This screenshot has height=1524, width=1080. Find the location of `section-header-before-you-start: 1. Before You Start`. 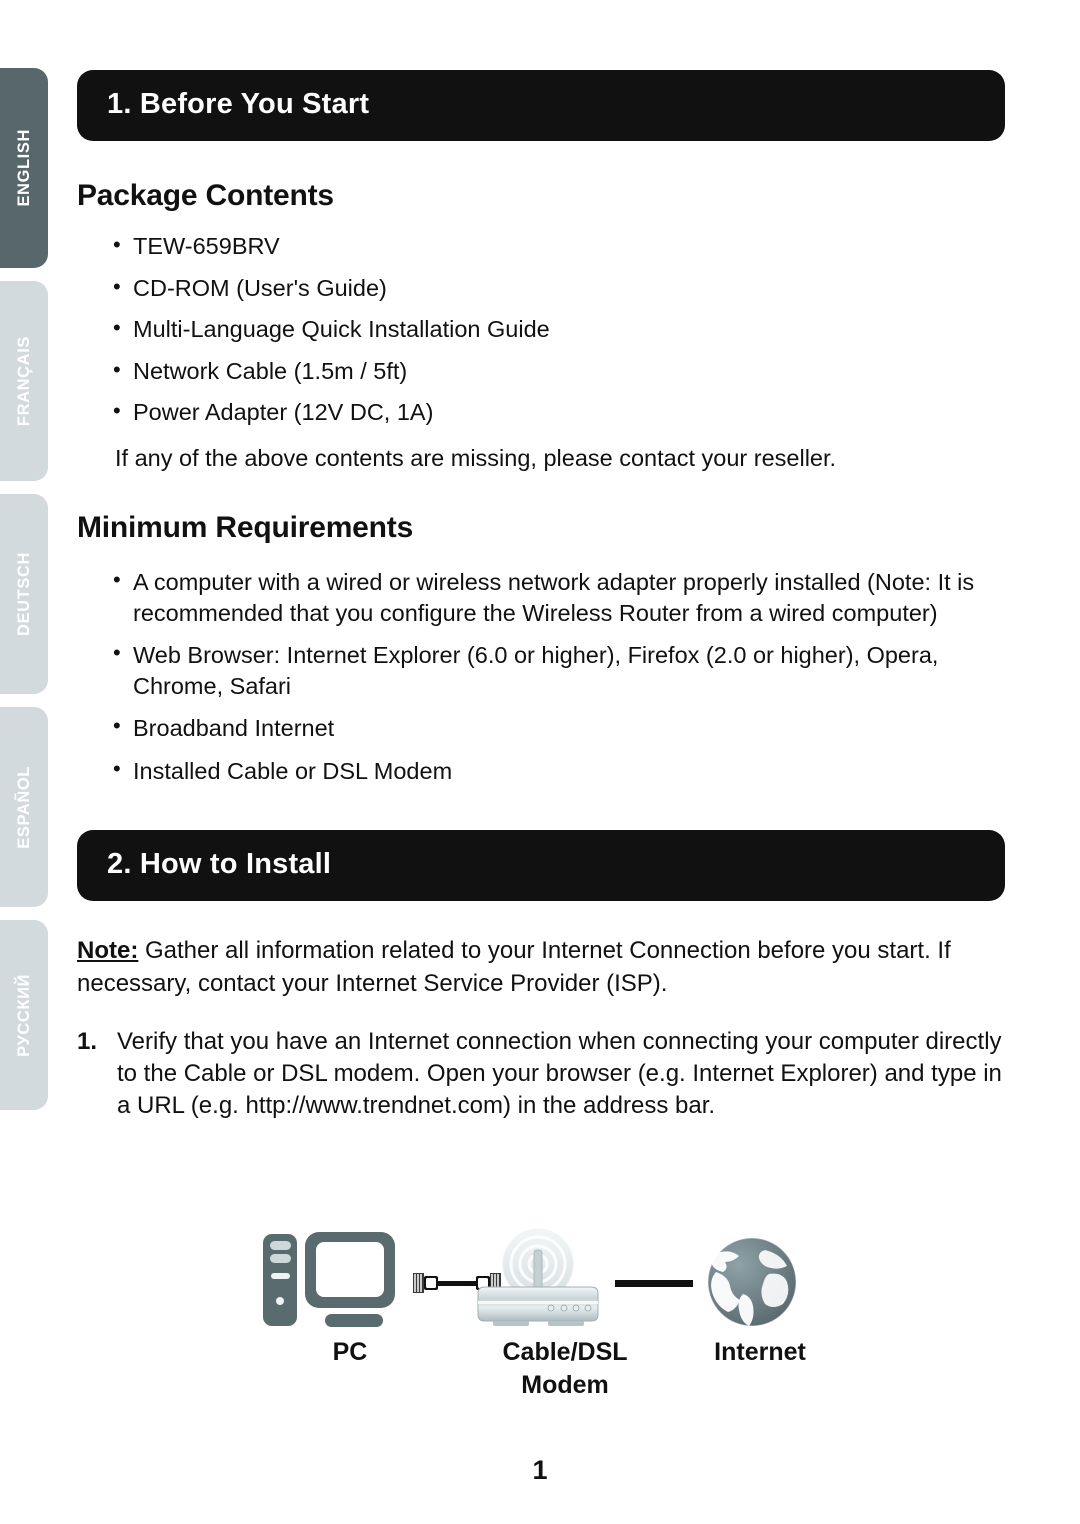

section-header-before-you-start: 1. Before You Start is located at coordinates (541, 105).